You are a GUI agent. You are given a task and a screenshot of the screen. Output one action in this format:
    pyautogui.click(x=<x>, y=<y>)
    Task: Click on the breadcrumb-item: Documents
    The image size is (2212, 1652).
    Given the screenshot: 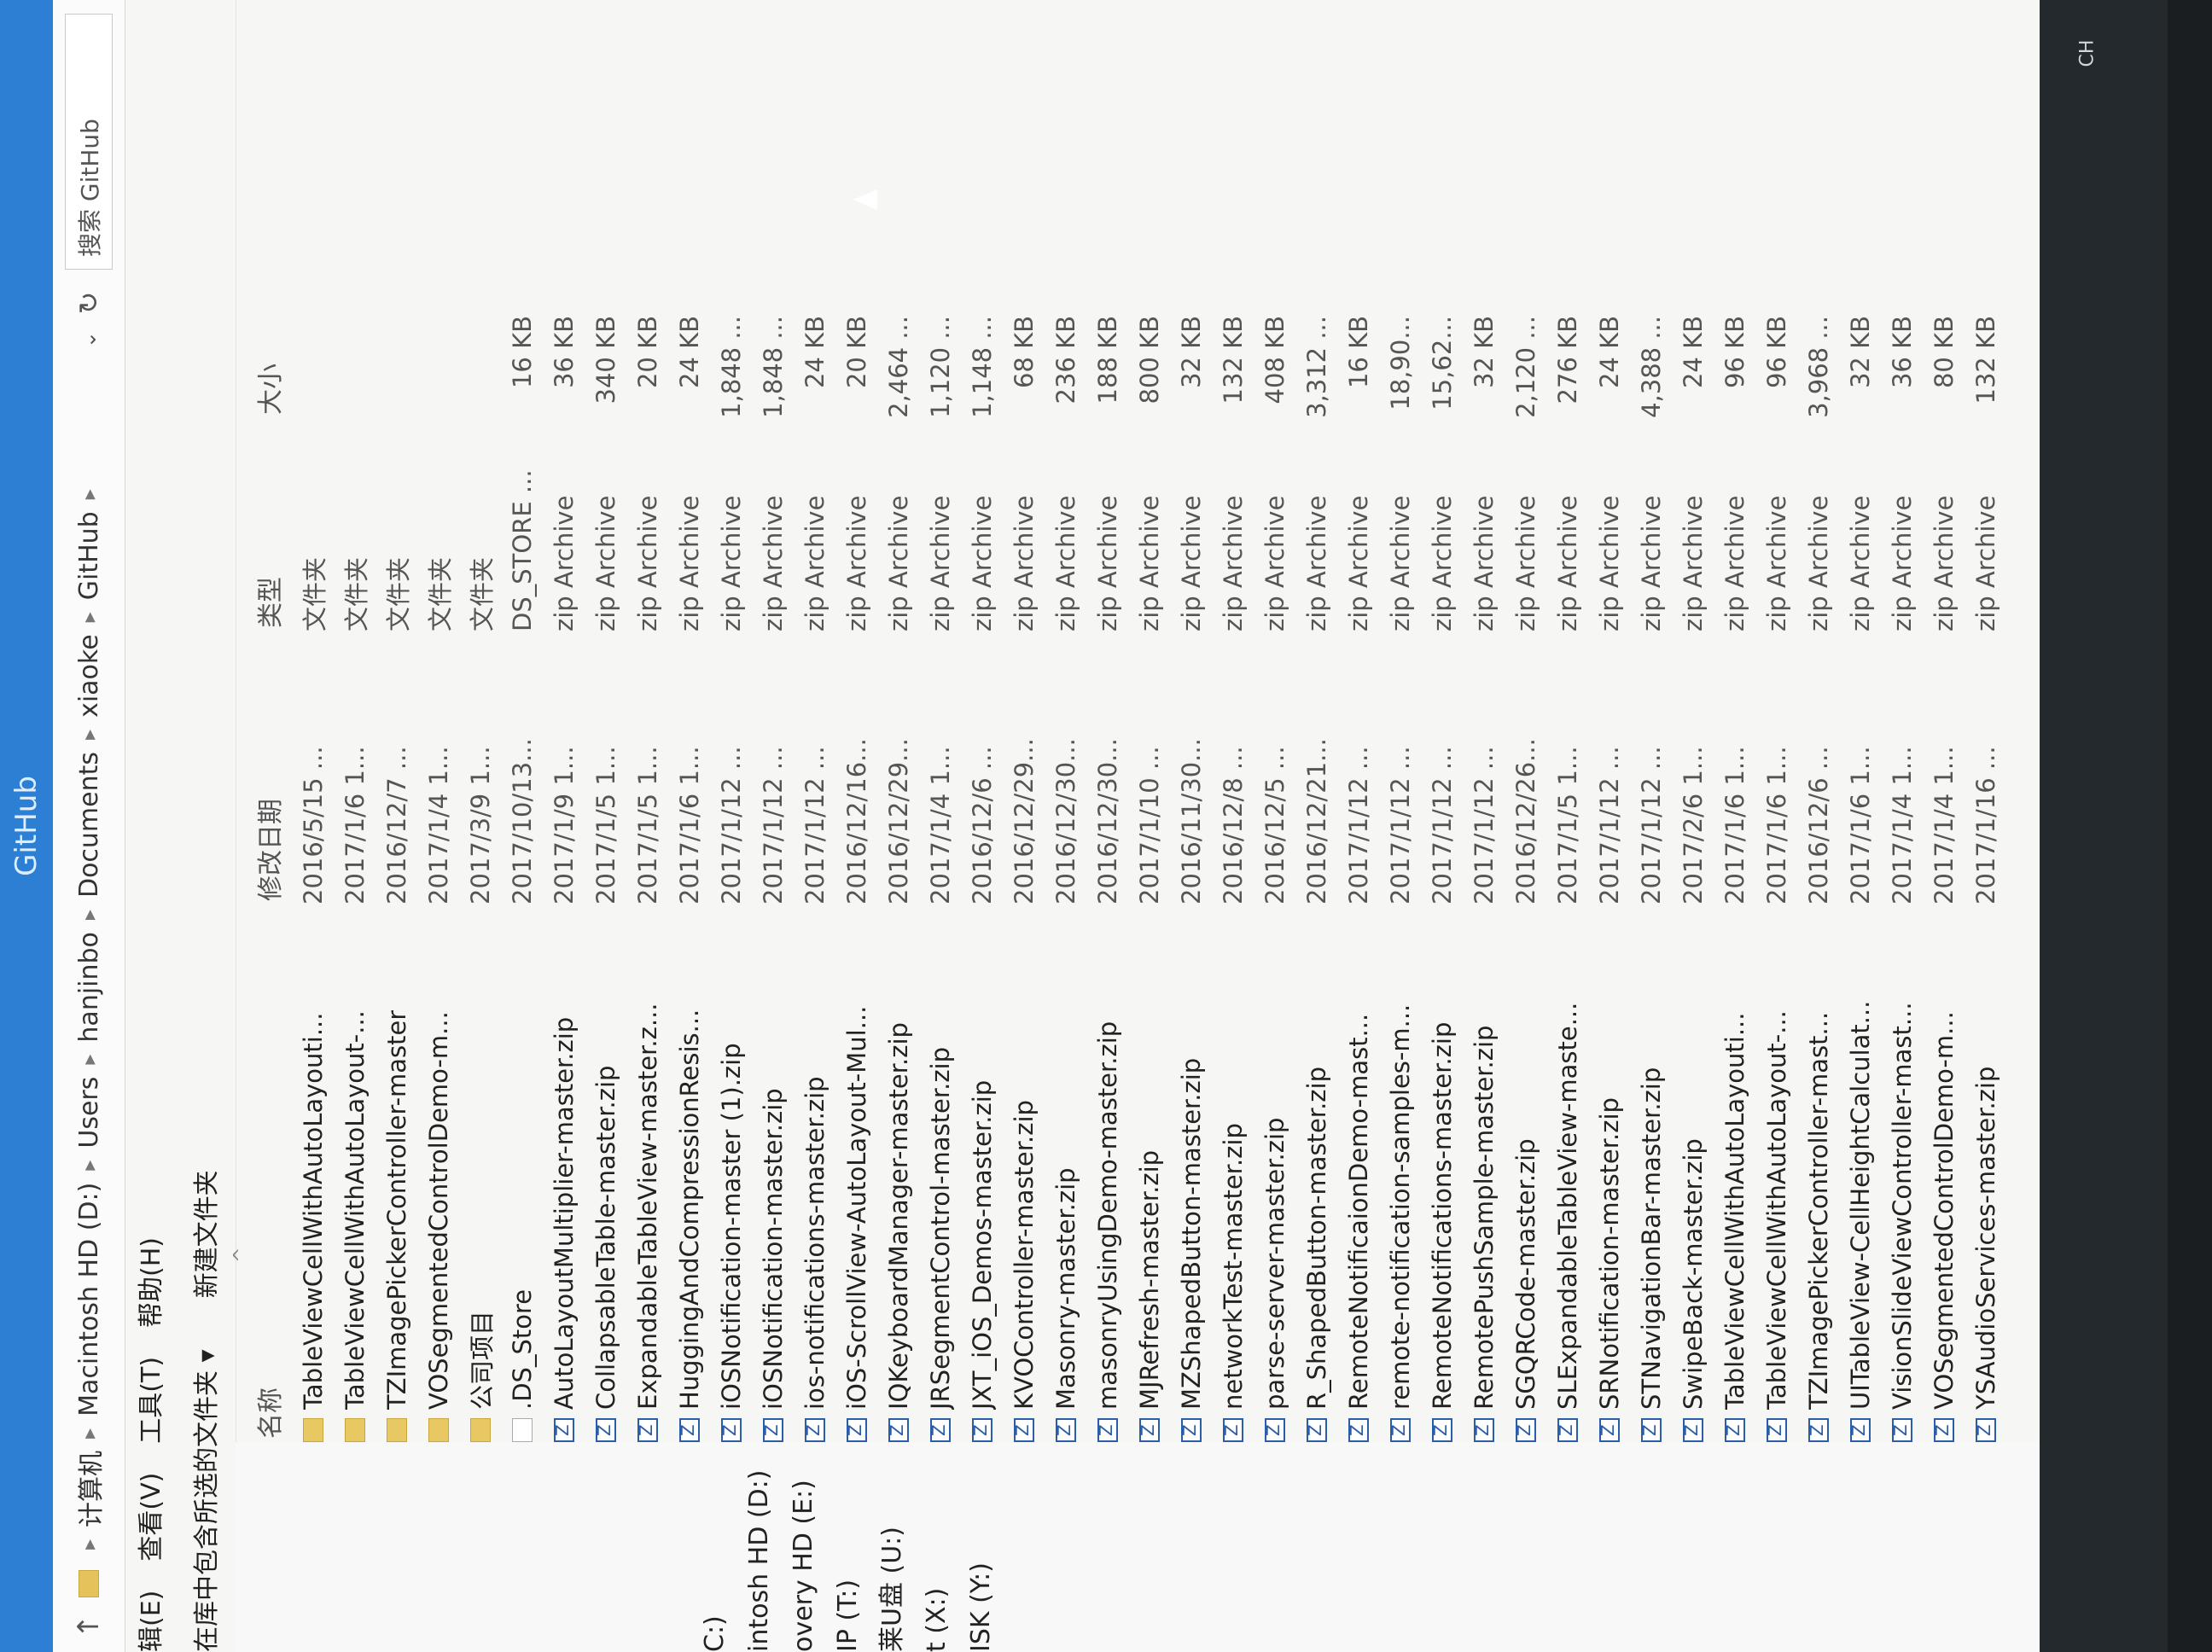 What is the action you would take?
    pyautogui.click(x=89, y=825)
    